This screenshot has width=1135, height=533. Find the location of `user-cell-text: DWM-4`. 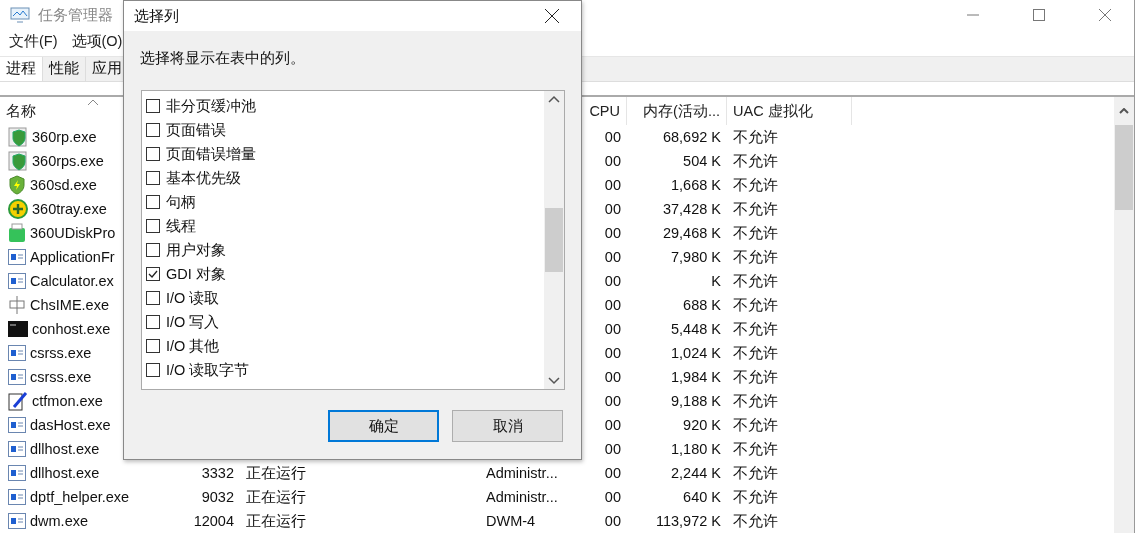

user-cell-text: DWM-4 is located at coordinates (511, 521).